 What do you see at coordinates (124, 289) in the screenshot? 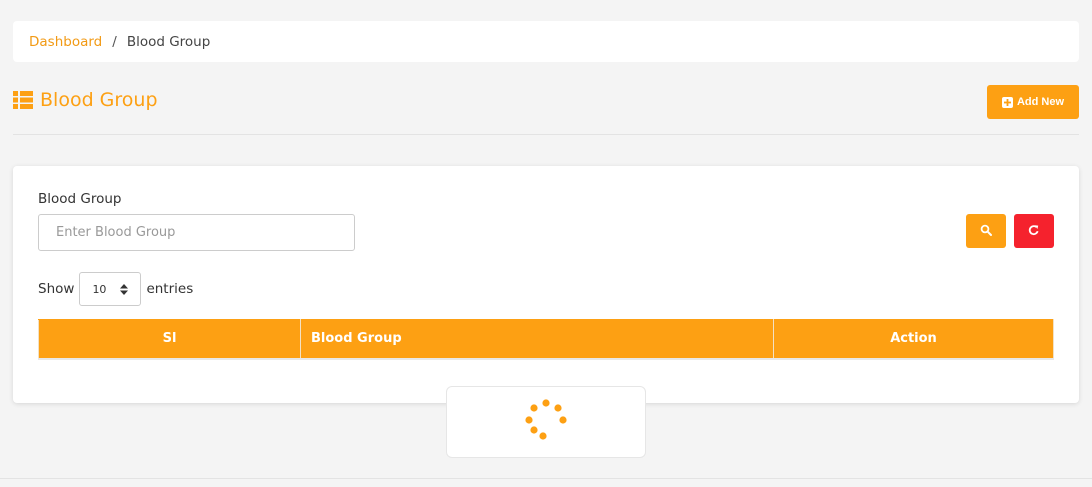
I see `sort-icon` at bounding box center [124, 289].